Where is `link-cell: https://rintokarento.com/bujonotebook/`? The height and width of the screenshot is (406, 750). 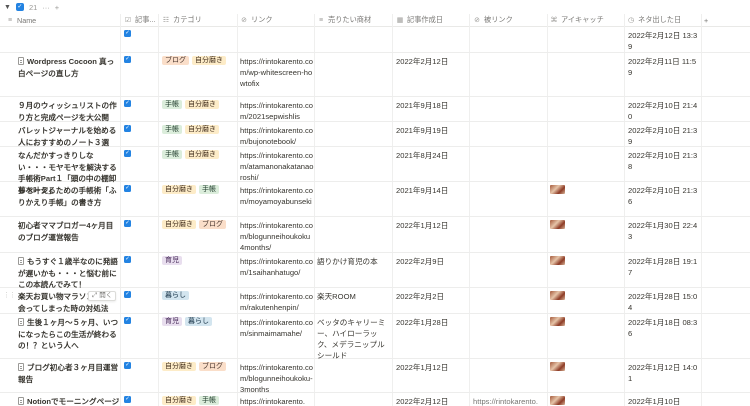 link-cell: https://rintokarento.com/bujonotebook/ is located at coordinates (277, 136).